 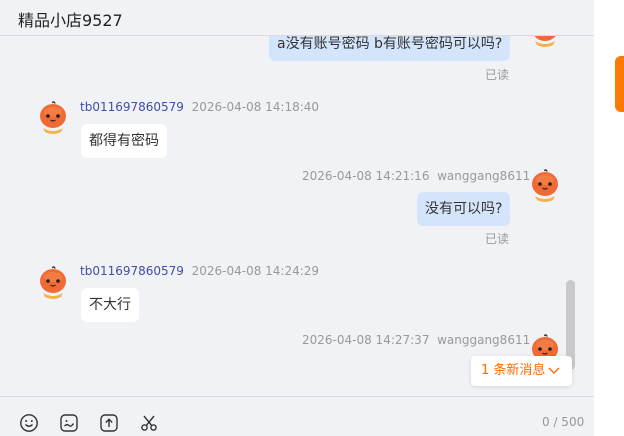 I want to click on scissors-icon, so click(x=149, y=423).